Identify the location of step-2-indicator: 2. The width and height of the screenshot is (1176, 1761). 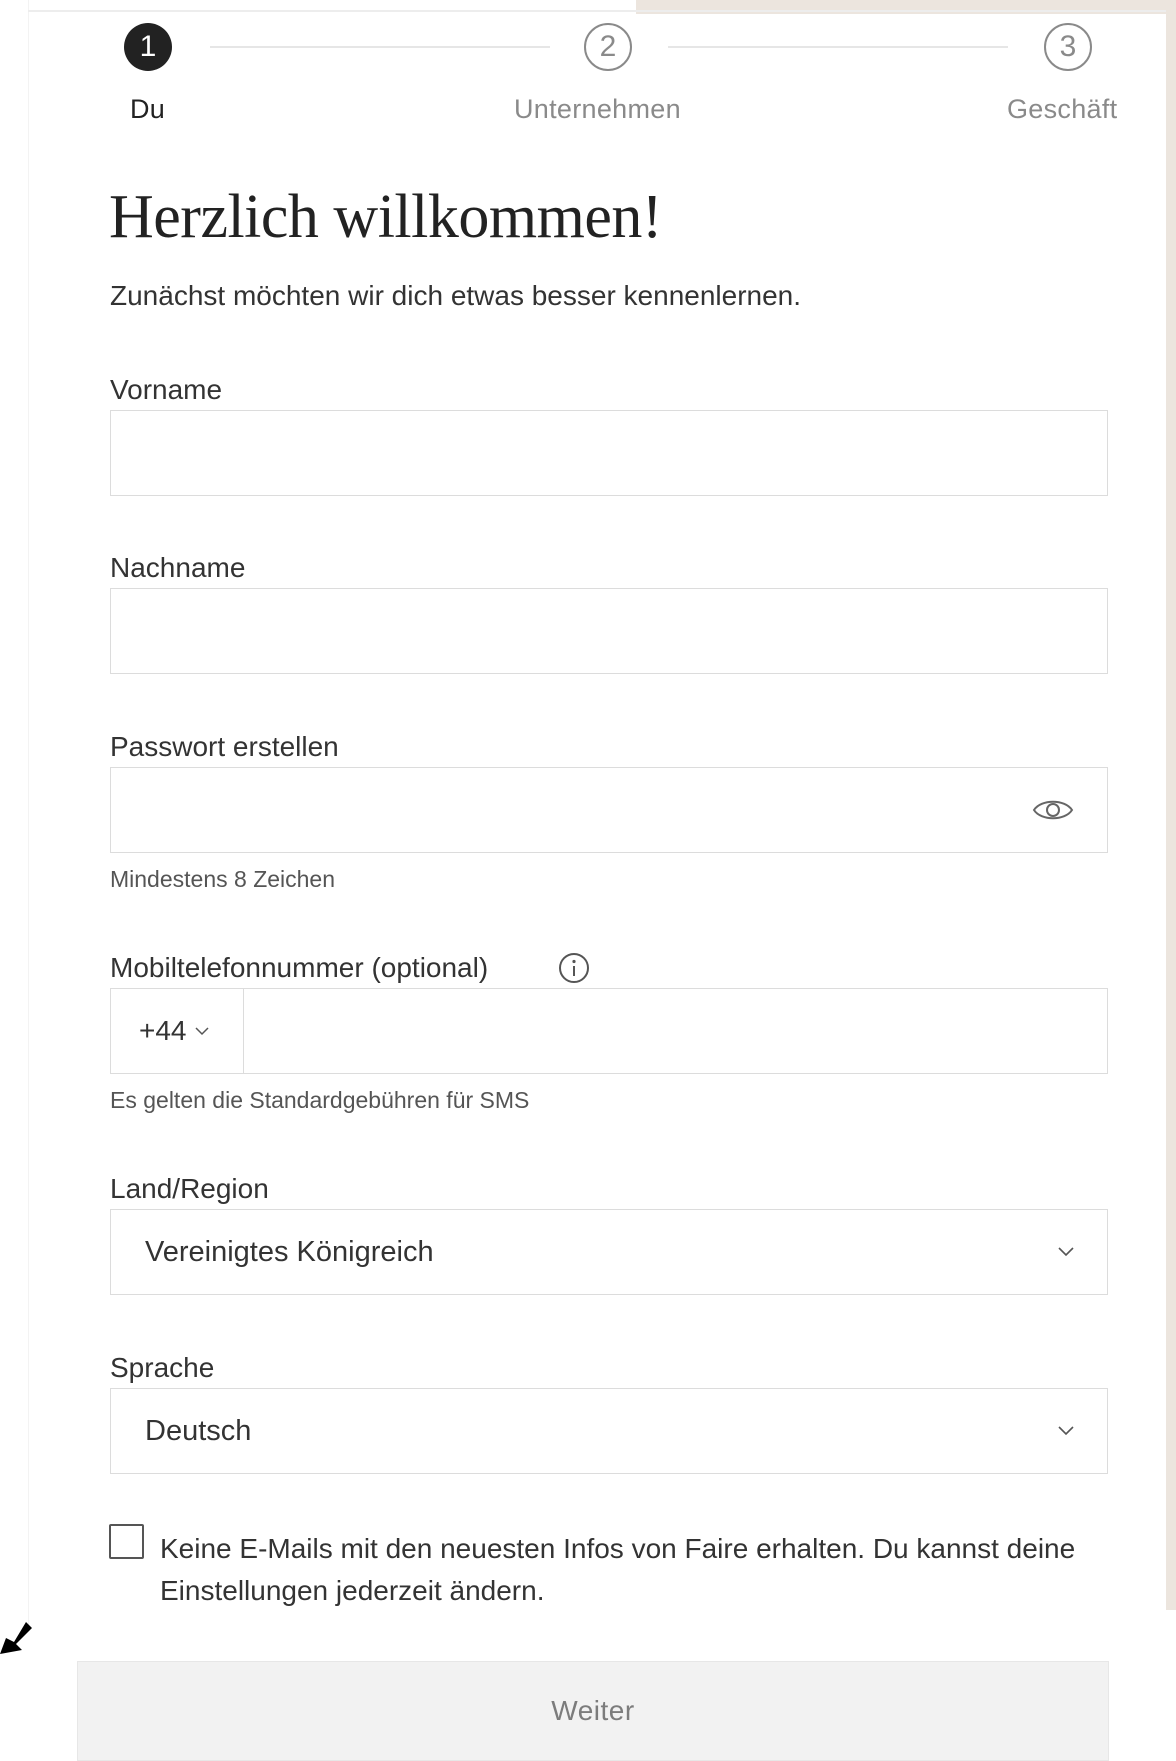
(608, 47).